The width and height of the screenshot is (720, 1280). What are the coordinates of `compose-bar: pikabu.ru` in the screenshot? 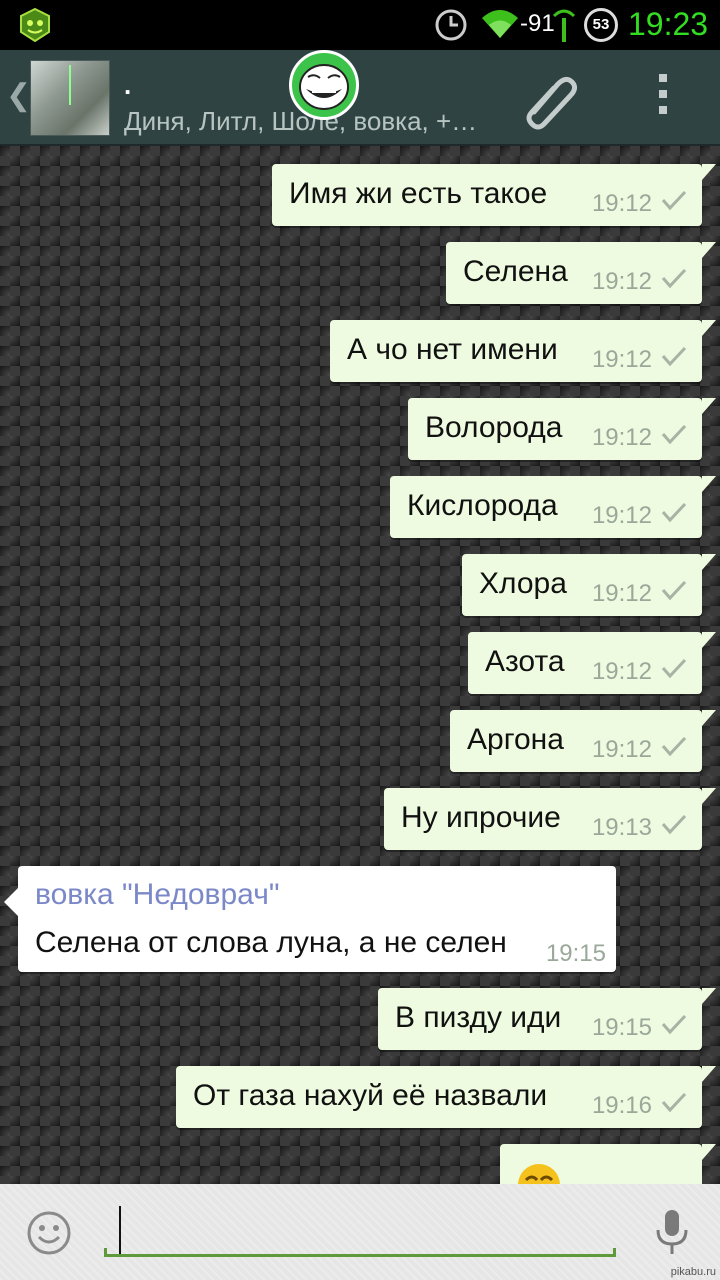 It's located at (360, 1232).